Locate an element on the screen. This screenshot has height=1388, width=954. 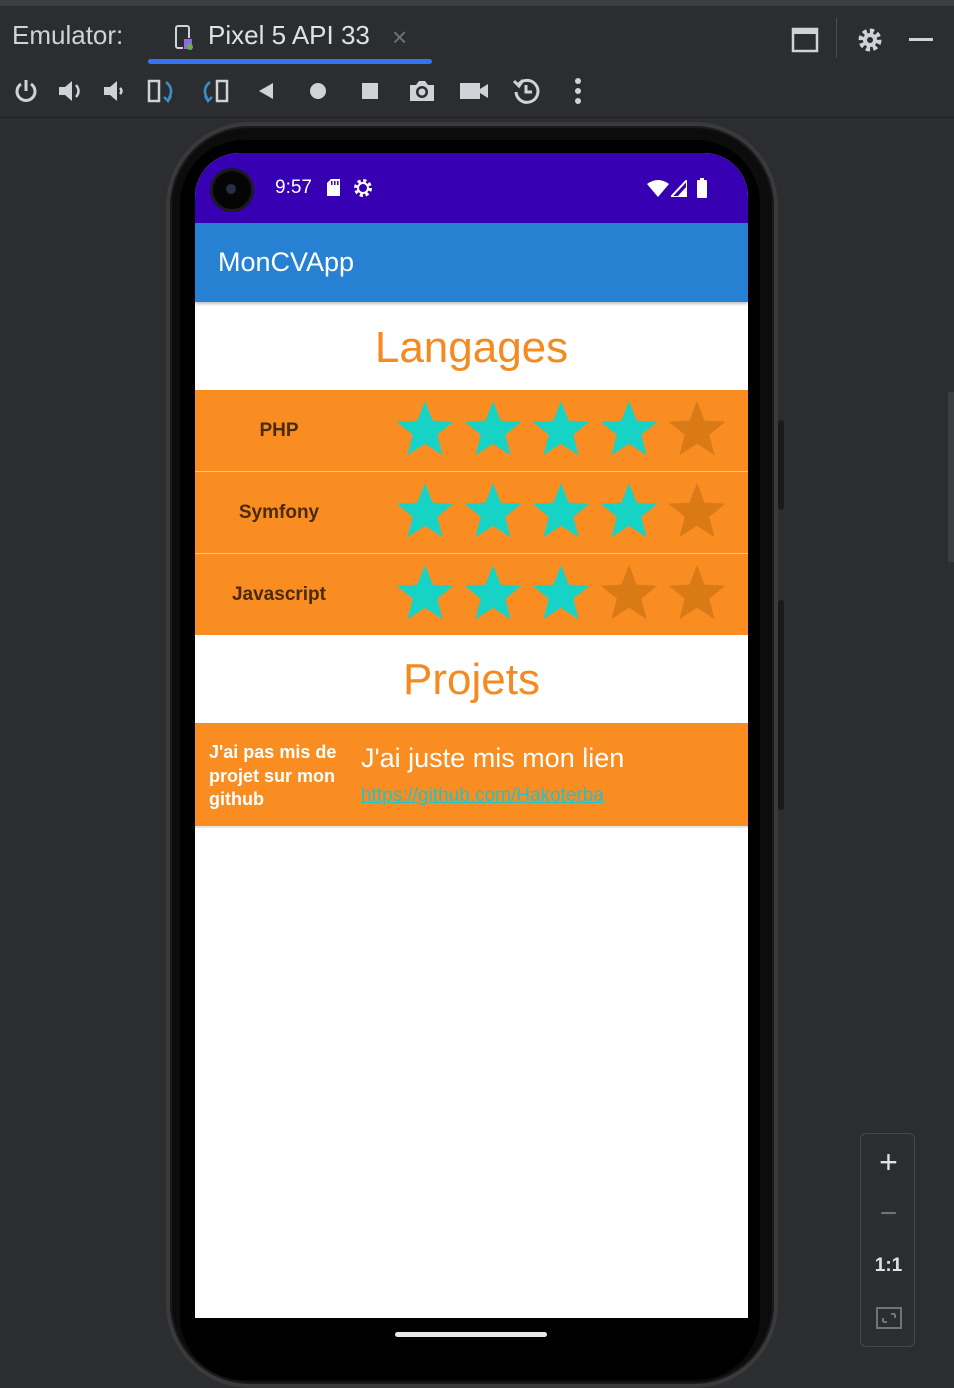
zoom-controls: + − 1:1 is located at coordinates (887, 1240).